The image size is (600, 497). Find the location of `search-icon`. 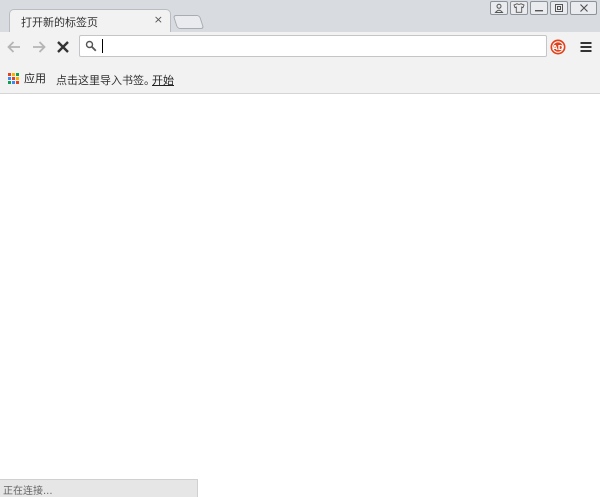

search-icon is located at coordinates (91, 46).